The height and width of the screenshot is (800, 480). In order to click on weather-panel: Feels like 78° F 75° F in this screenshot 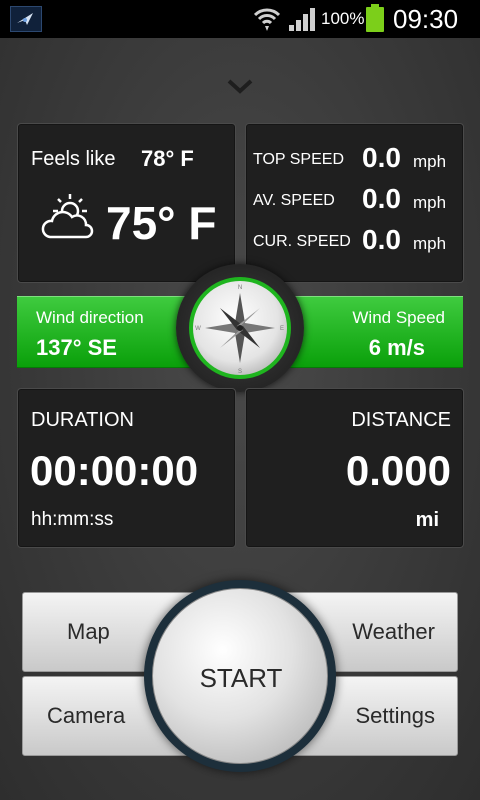, I will do `click(126, 203)`.